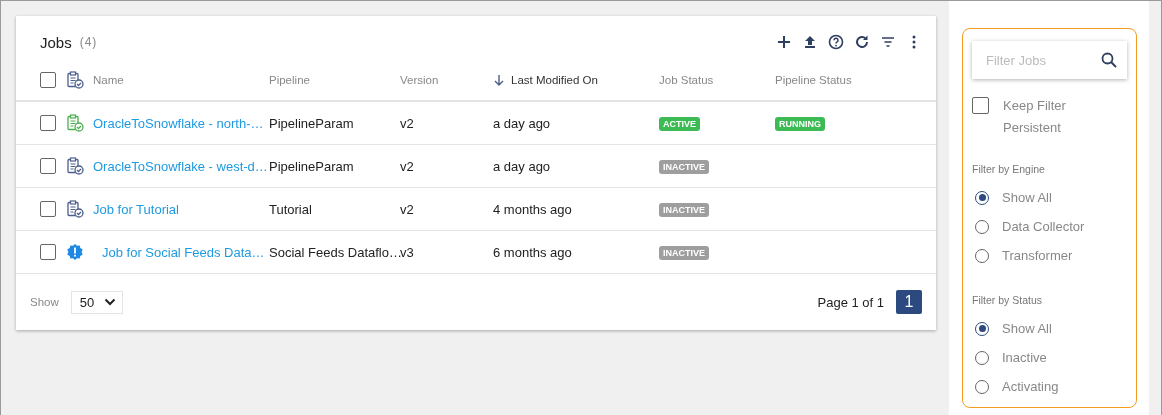  What do you see at coordinates (1049, 60) in the screenshot?
I see `search-field: Filter Jobs` at bounding box center [1049, 60].